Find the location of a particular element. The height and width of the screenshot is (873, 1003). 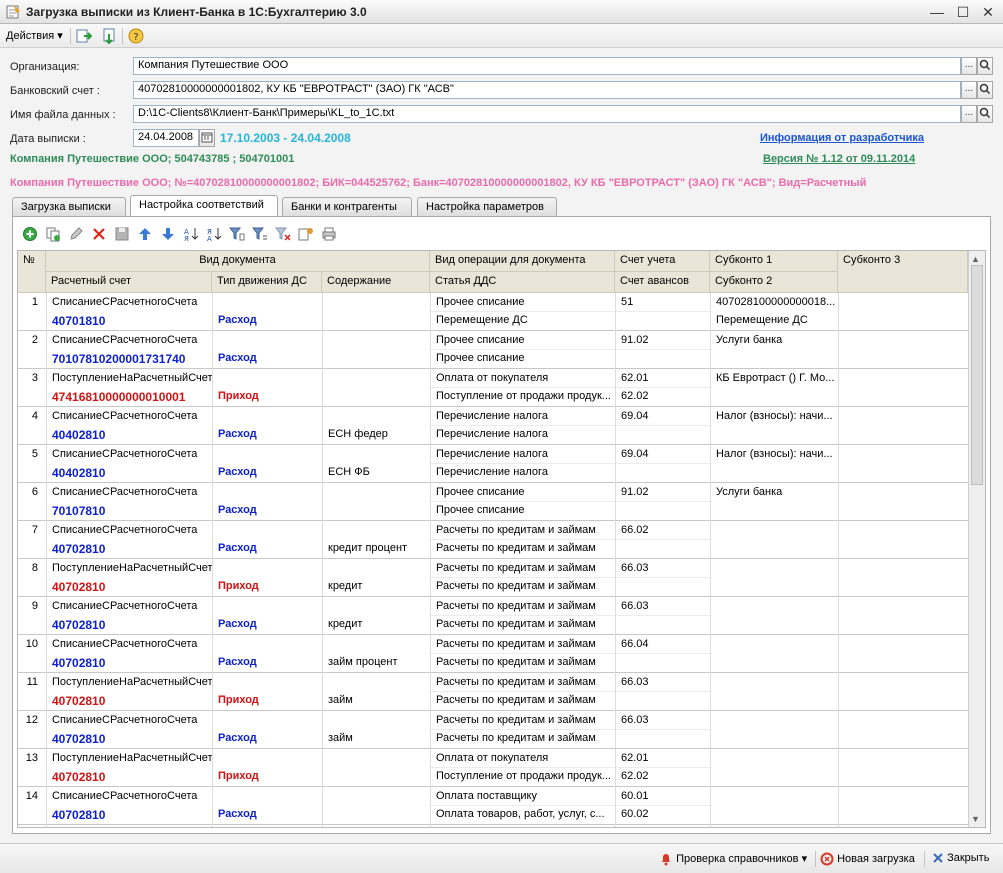

cell-dds: Перемещение ДС is located at coordinates (523, 320).